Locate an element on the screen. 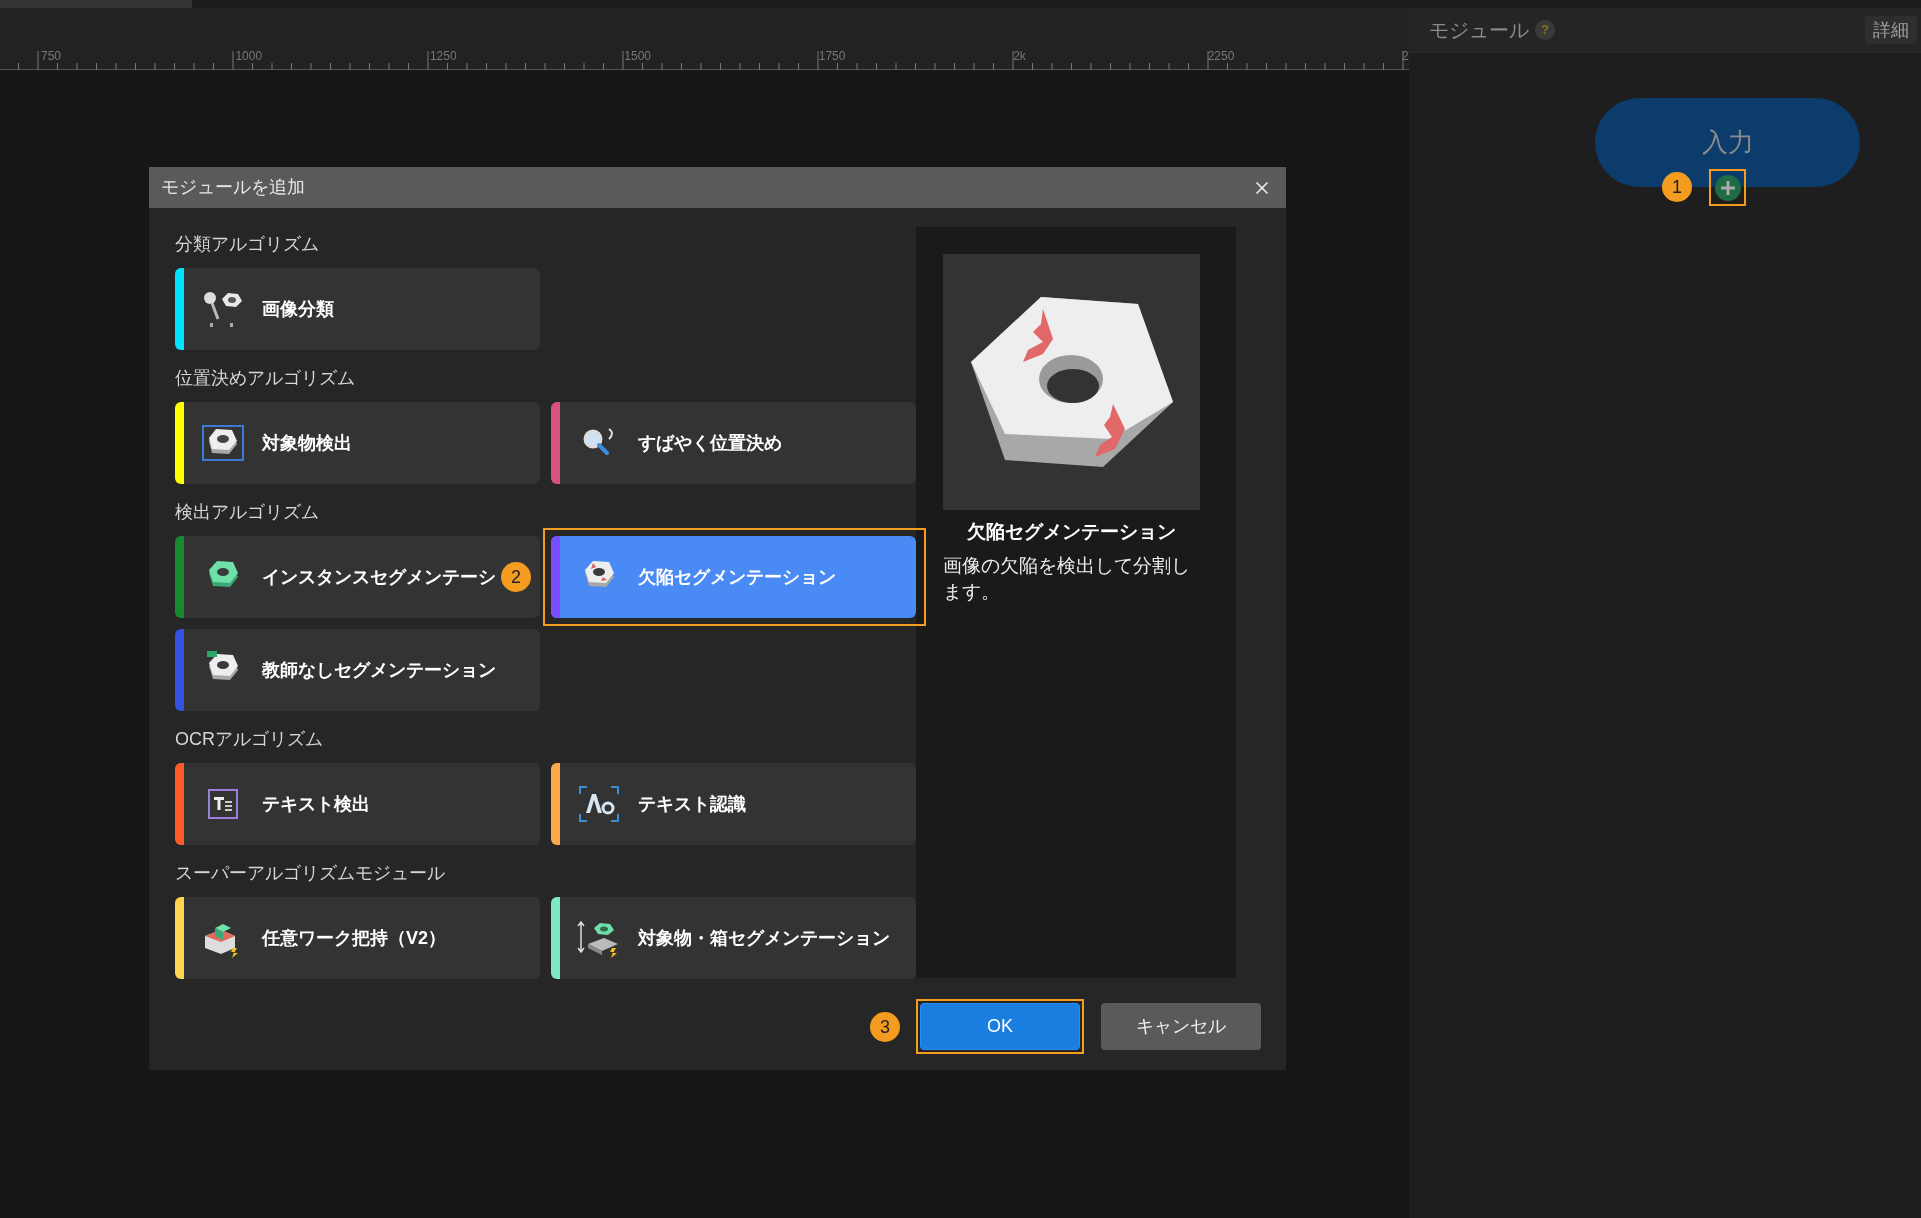  module-card: すばやく位置決め is located at coordinates (733, 443).